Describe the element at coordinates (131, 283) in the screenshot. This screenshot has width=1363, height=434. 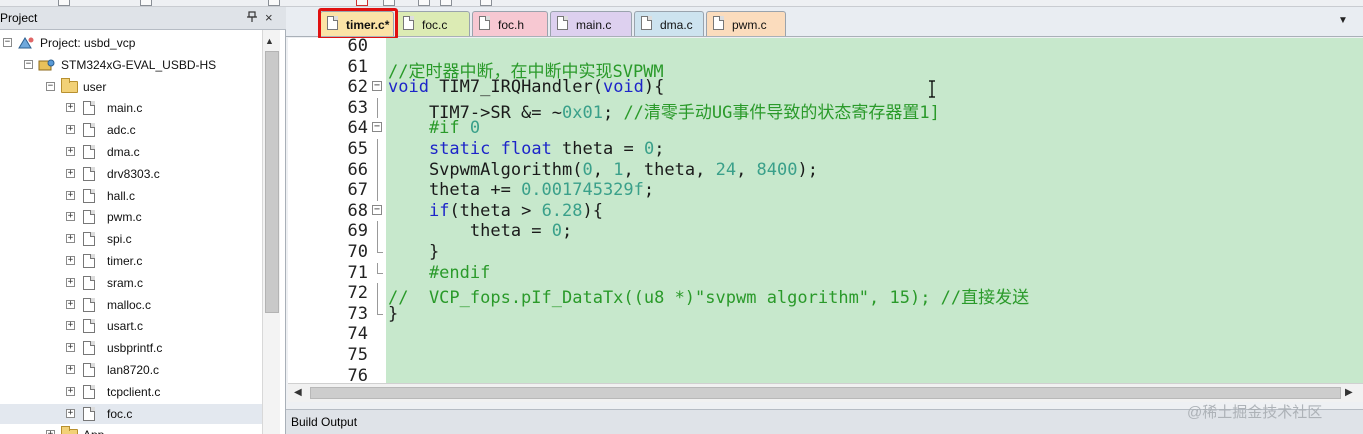
I see `tree-file-item: + sram.c` at that location.